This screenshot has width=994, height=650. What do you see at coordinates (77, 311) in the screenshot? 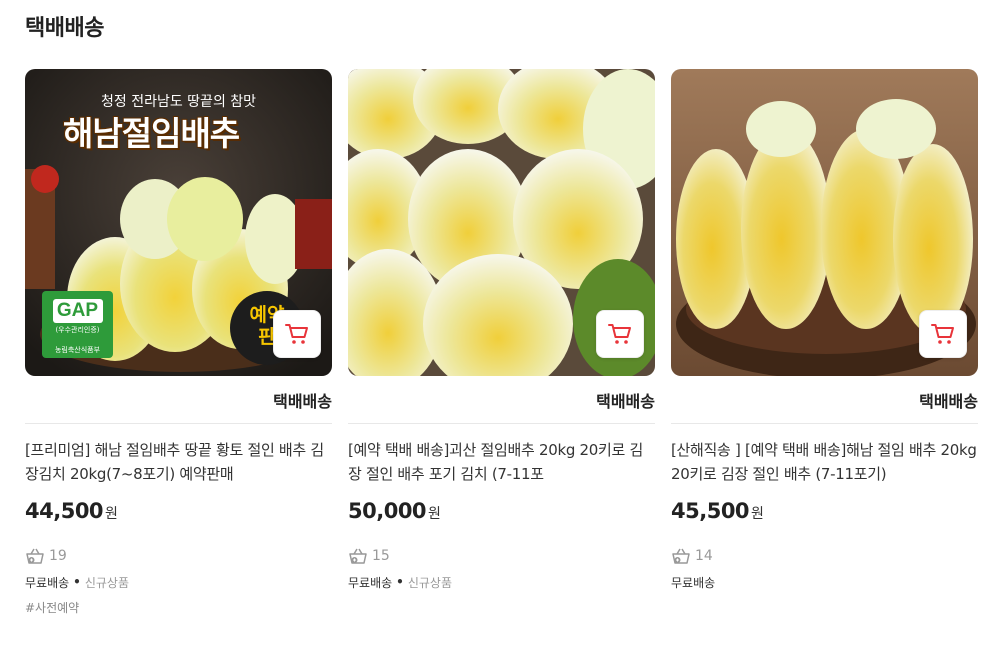
I see `gap-label: GAP` at bounding box center [77, 311].